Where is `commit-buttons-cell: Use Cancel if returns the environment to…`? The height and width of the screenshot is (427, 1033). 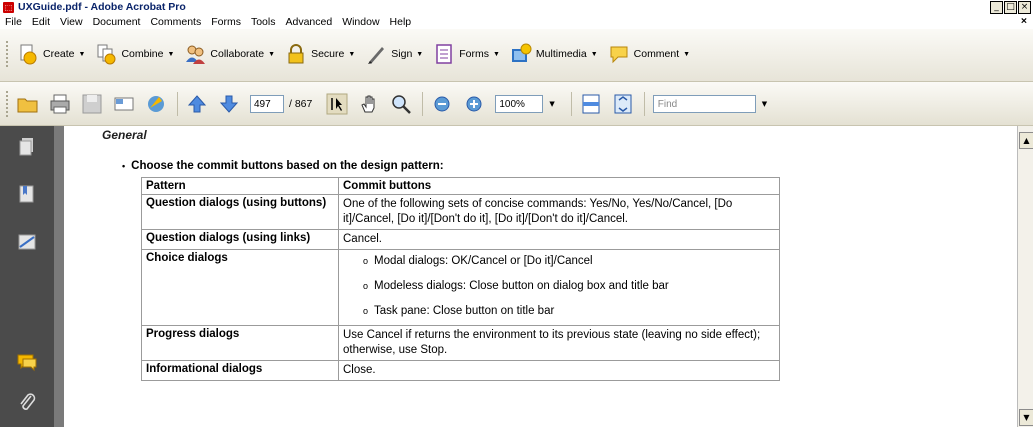 commit-buttons-cell: Use Cancel if returns the environment to… is located at coordinates (559, 343).